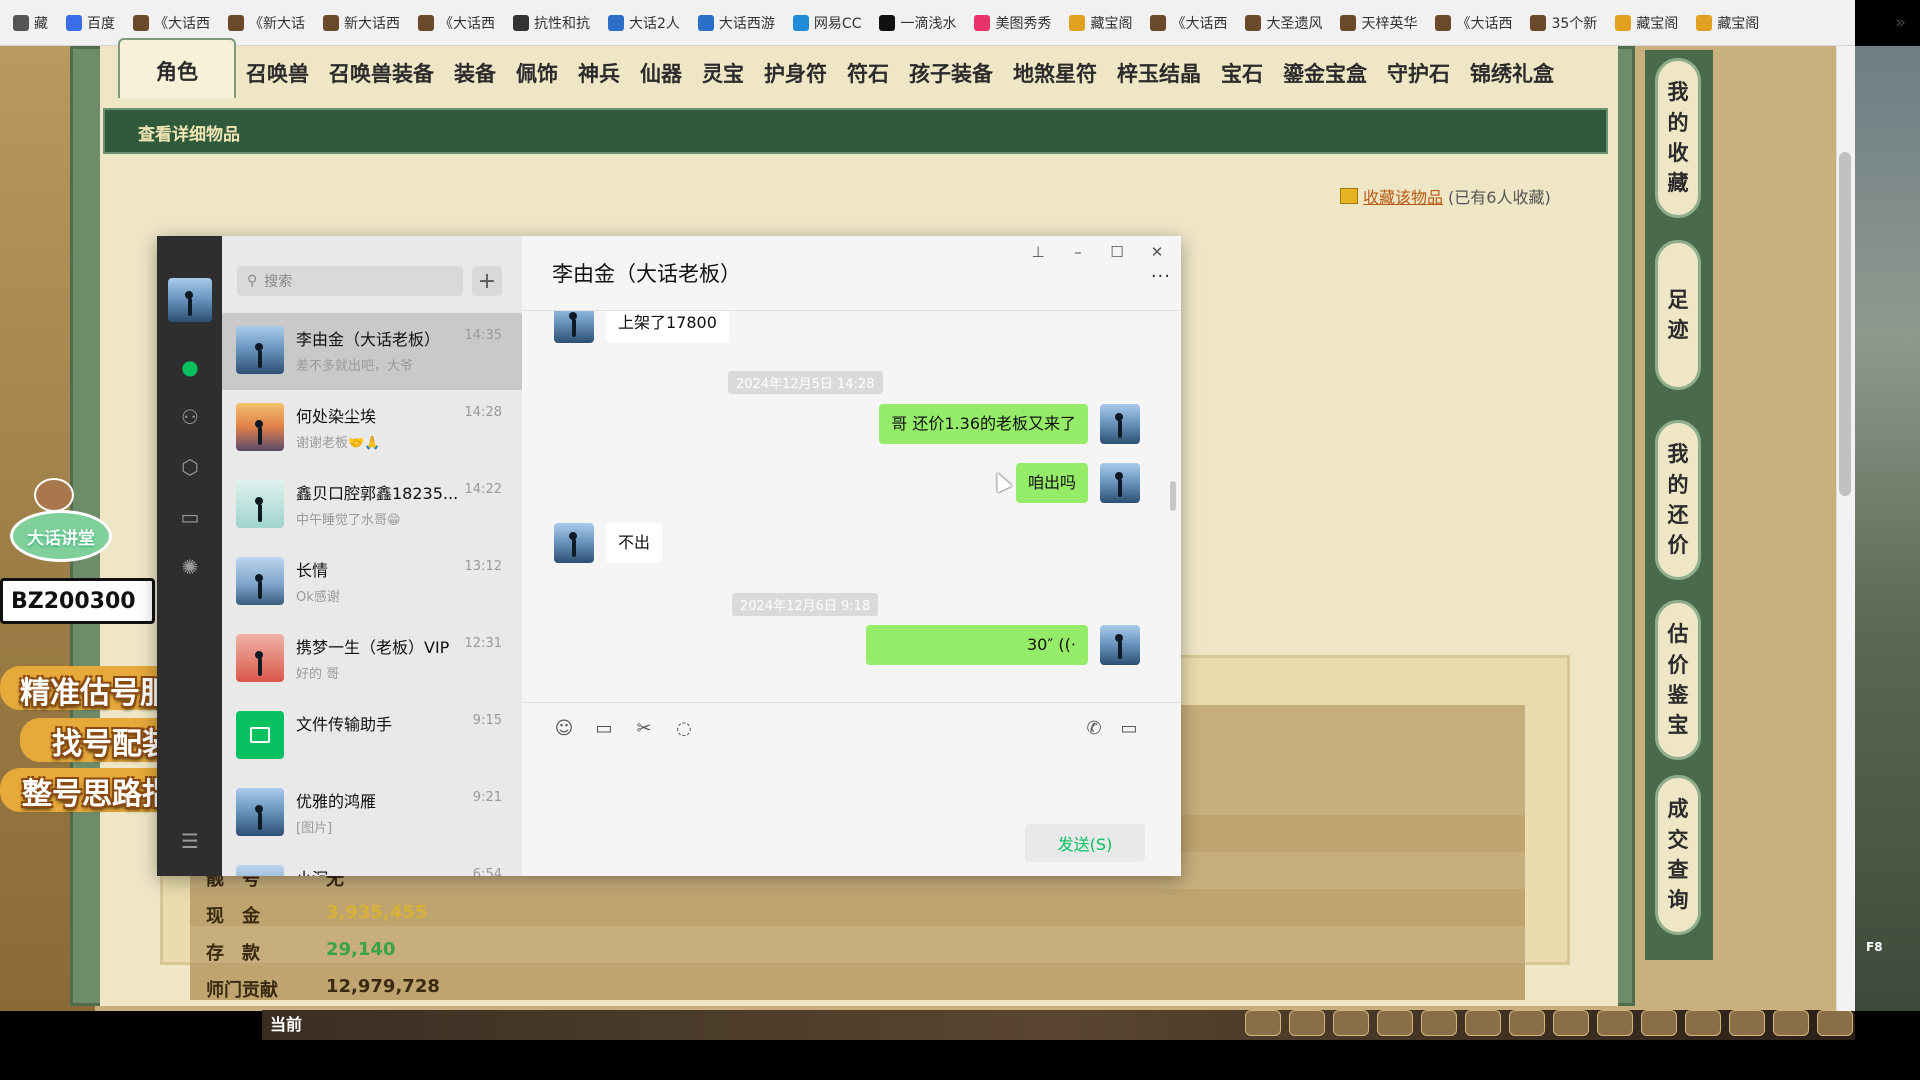 Image resolution: width=1920 pixels, height=1080 pixels. I want to click on conversation-item: 文件传输助手 9:15, so click(372, 736).